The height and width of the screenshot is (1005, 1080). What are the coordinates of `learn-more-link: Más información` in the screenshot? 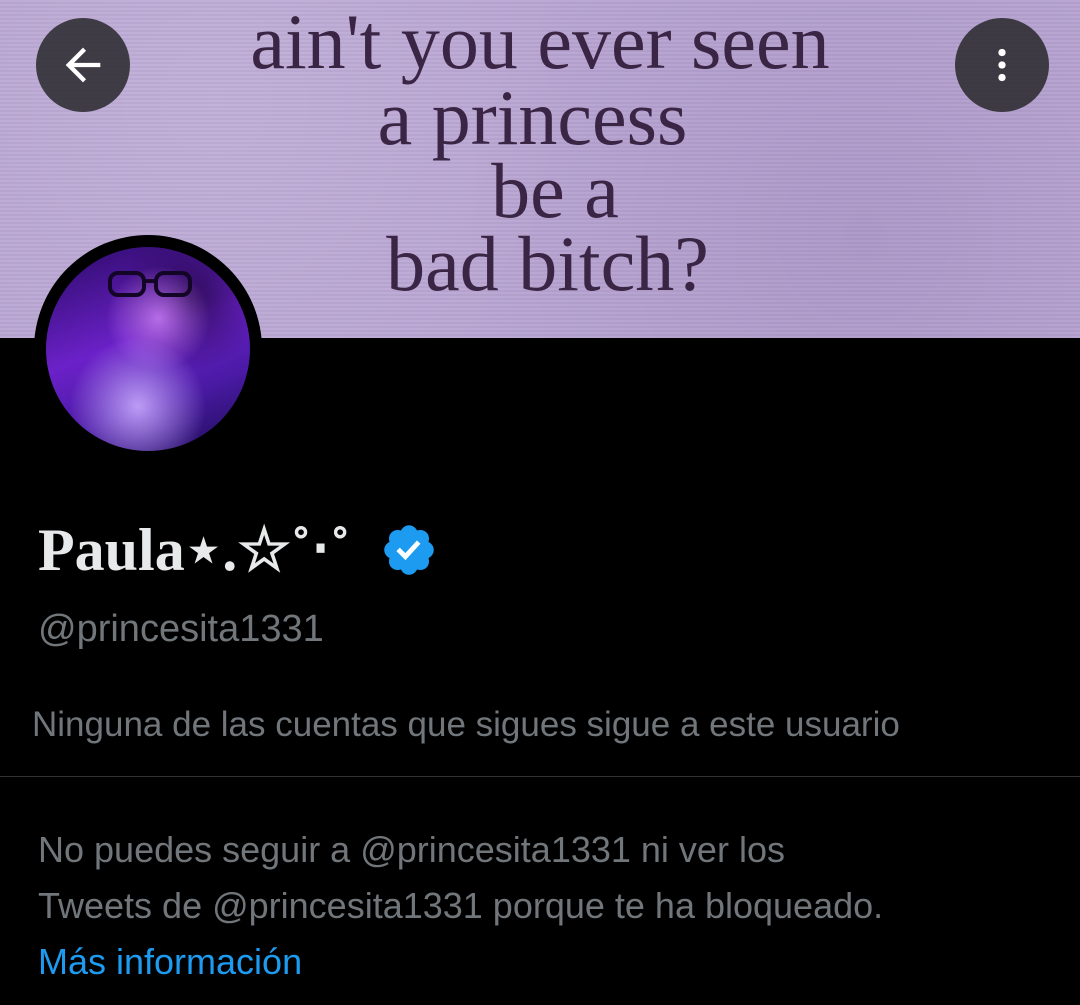 It's located at (170, 962).